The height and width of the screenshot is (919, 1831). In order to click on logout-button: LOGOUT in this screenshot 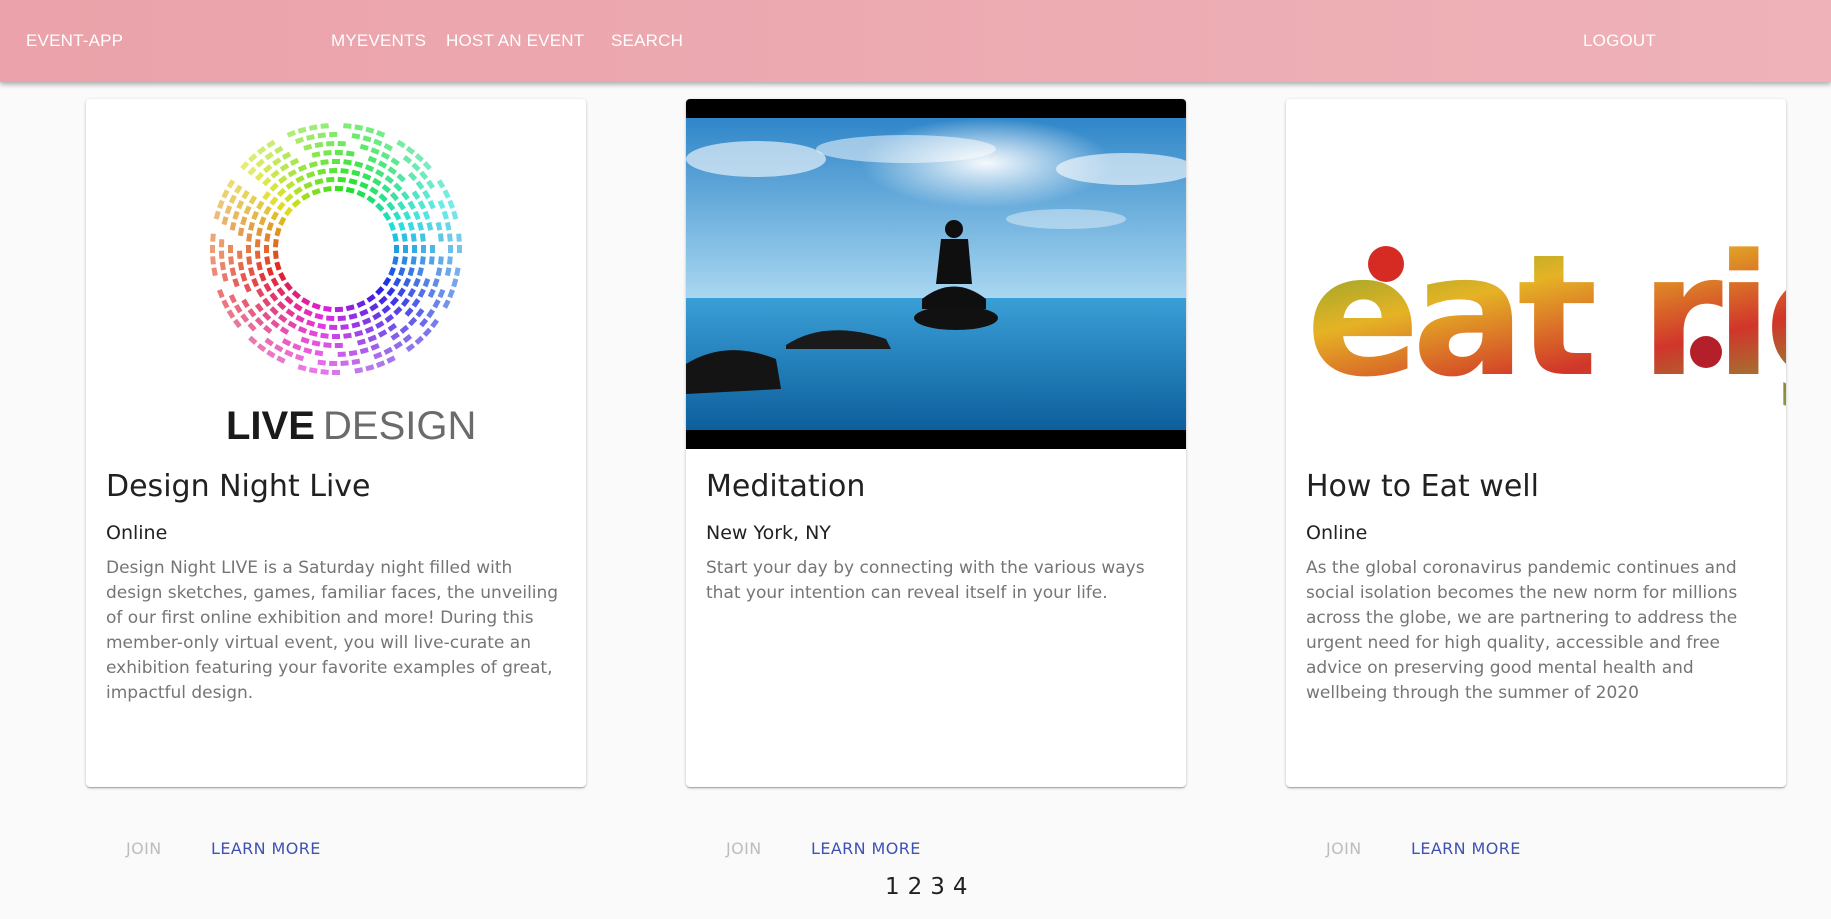, I will do `click(1619, 41)`.